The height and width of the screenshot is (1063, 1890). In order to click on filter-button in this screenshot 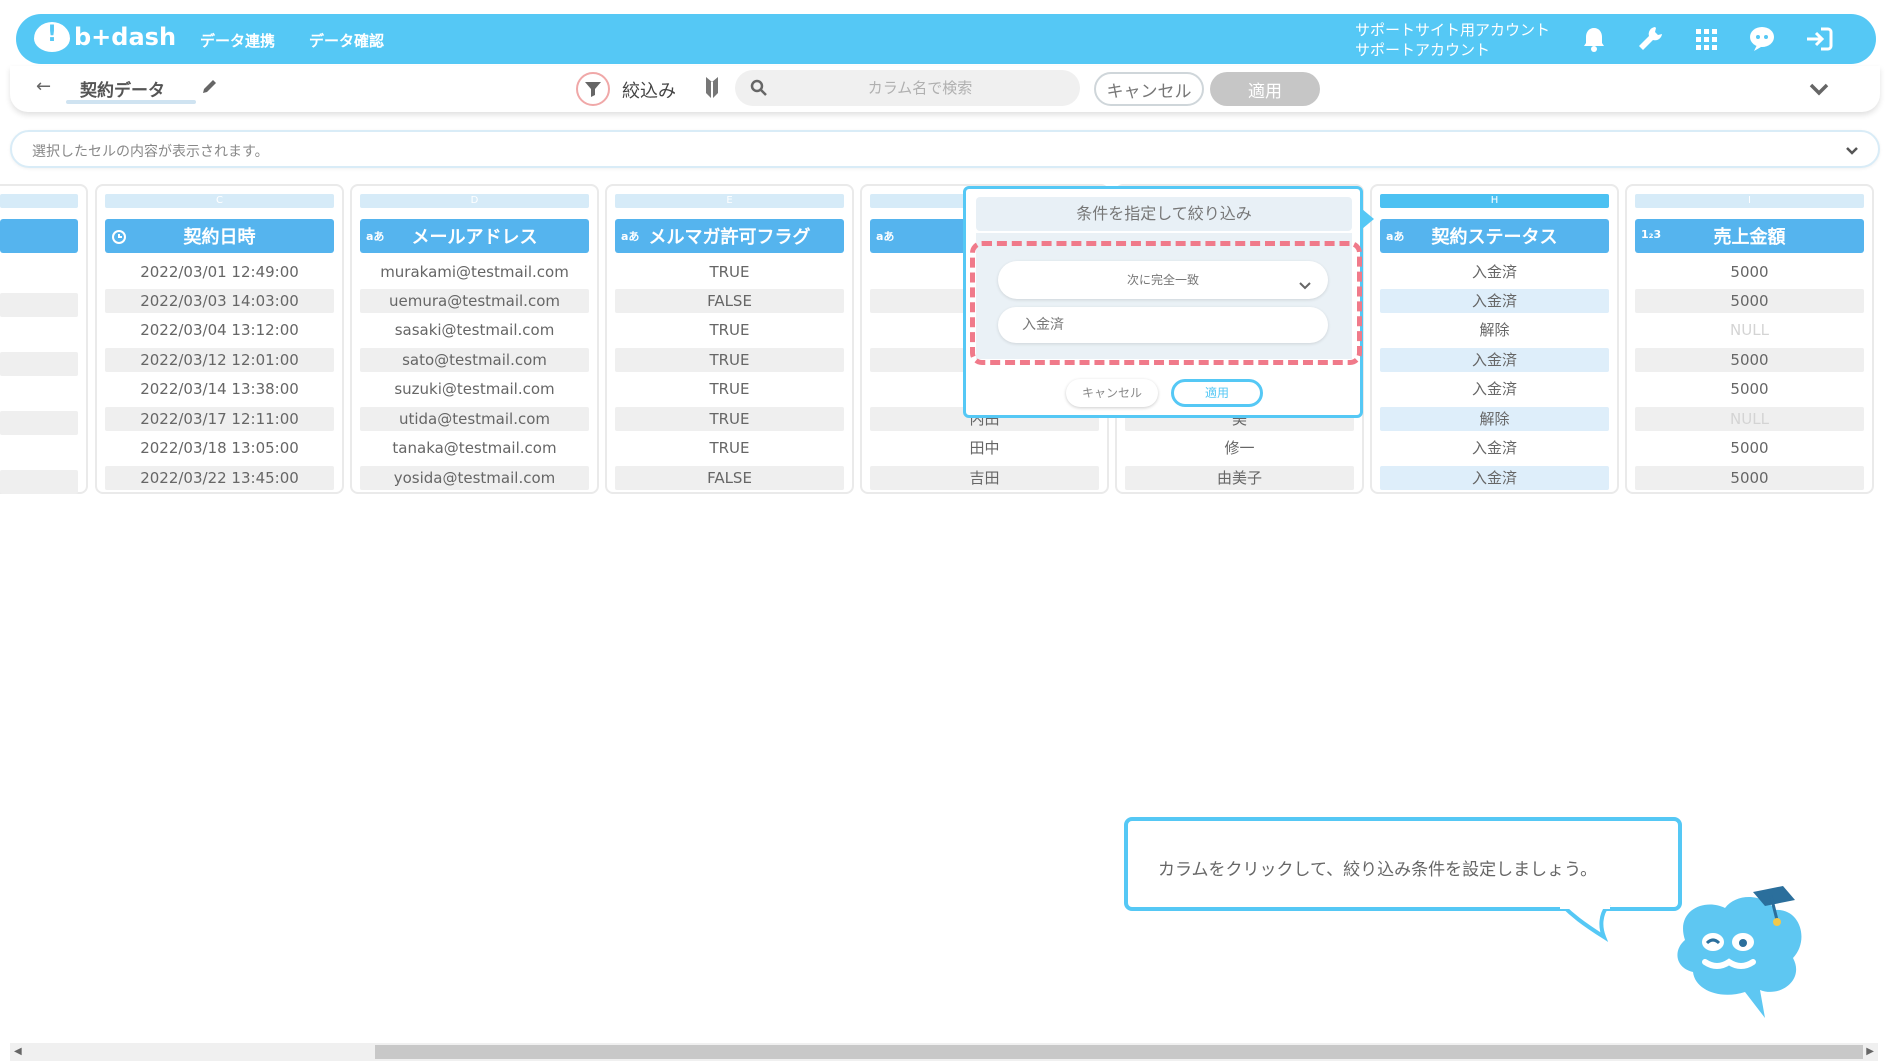, I will do `click(593, 89)`.